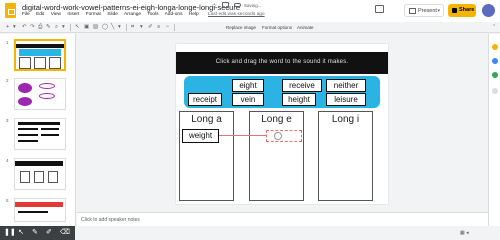 The height and width of the screenshot is (240, 500). I want to click on pen-icon: ✎, so click(35, 233).